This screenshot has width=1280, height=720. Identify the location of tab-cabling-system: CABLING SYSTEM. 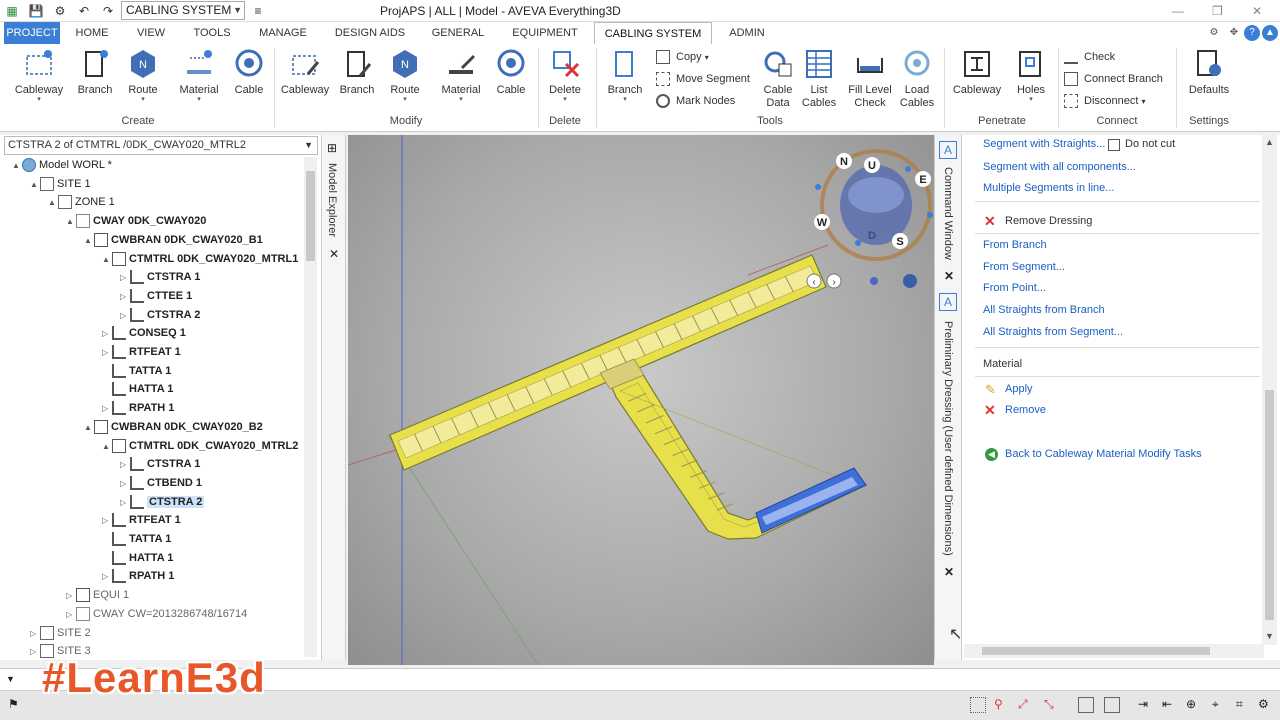
(653, 33).